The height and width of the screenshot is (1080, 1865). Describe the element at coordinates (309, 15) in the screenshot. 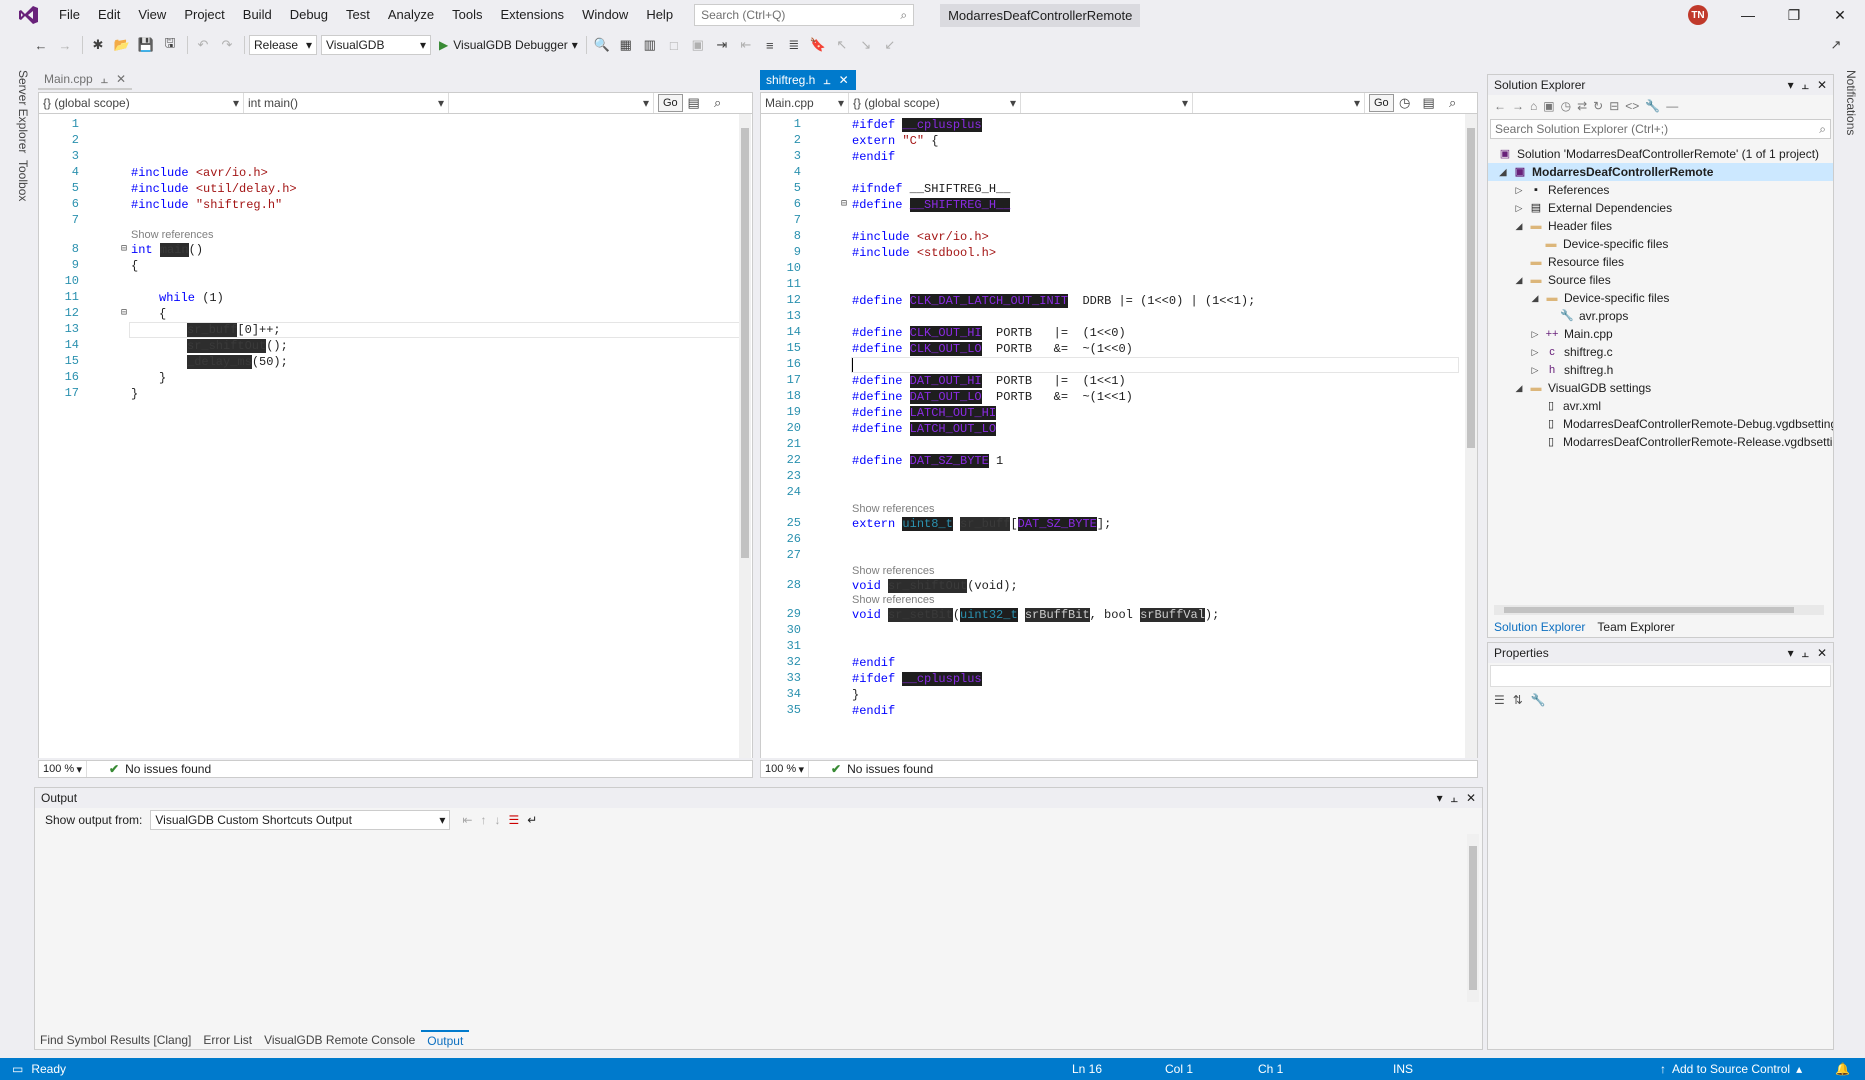

I see `menu-debug: Debug` at that location.